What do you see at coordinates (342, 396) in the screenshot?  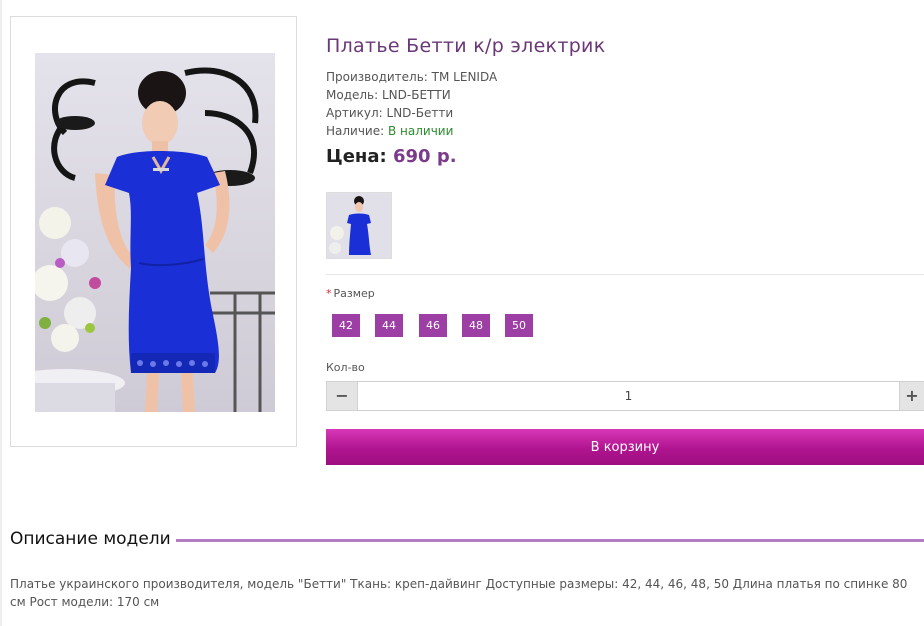 I see `quantity-decrease-button: −` at bounding box center [342, 396].